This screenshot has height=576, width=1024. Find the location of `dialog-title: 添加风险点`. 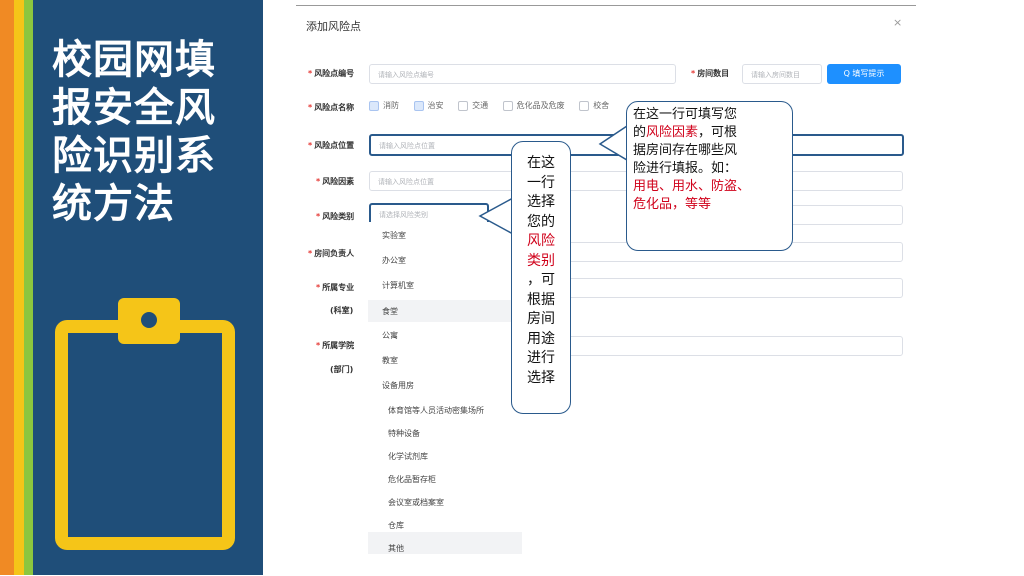

dialog-title: 添加风险点 is located at coordinates (333, 26).